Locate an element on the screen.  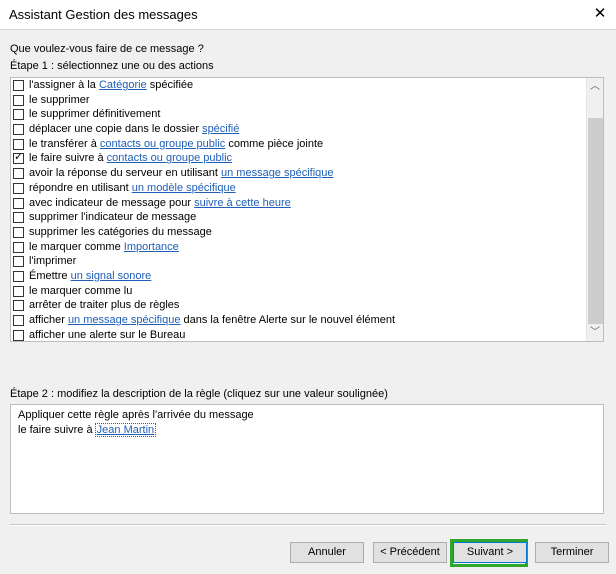
action-text: le supprimer is located at coordinates (59, 99).